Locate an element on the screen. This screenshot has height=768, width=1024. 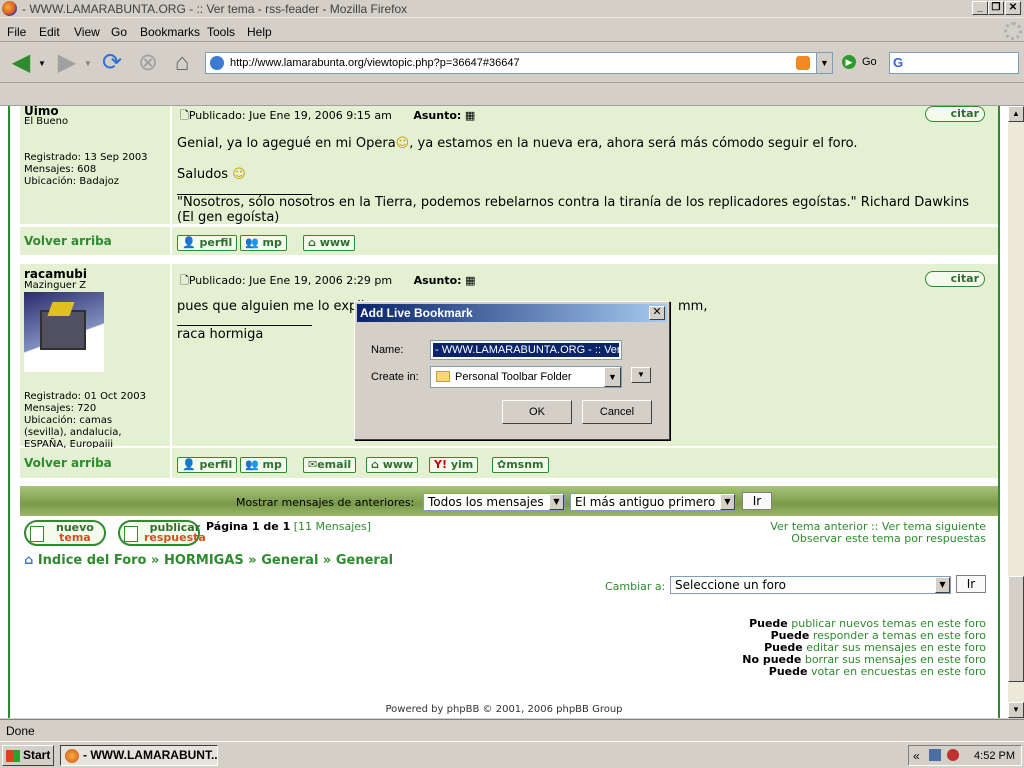
forward-arrow-icon: ▶ is located at coordinates (67, 63).